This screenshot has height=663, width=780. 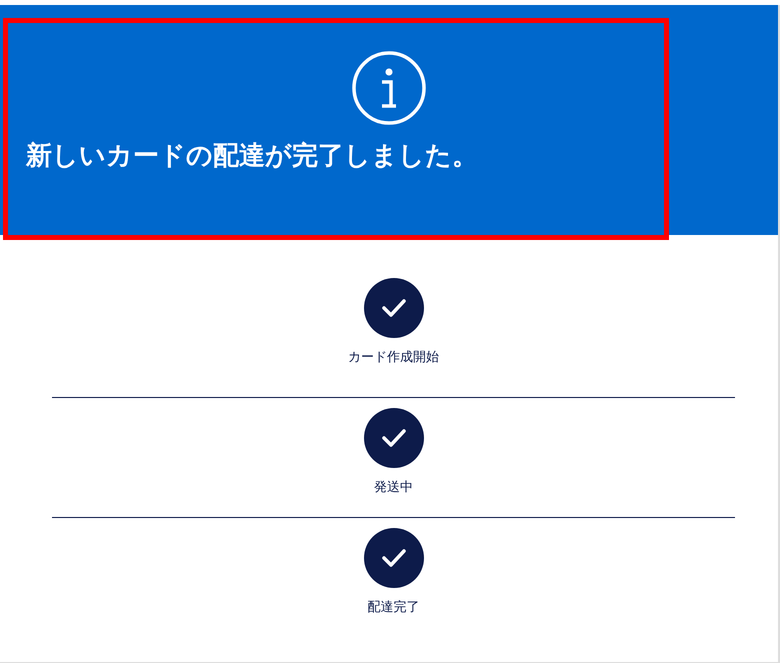 I want to click on step-label: 発送中, so click(x=393, y=487).